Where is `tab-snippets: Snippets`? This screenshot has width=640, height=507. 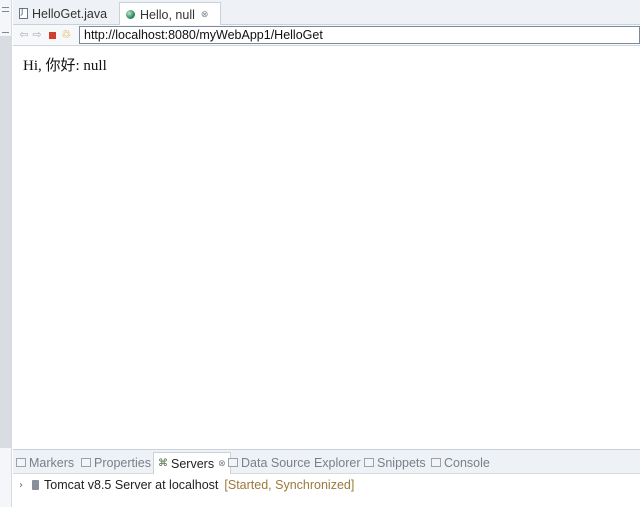 tab-snippets: Snippets is located at coordinates (395, 462).